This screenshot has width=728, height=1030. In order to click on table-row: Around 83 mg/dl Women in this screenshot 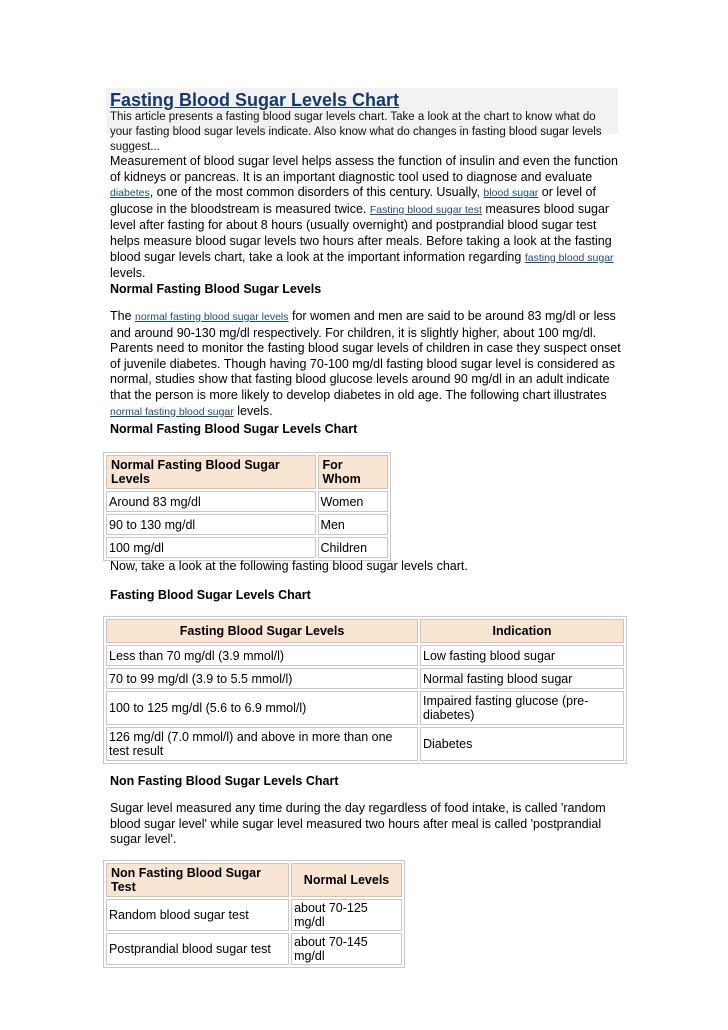, I will do `click(247, 501)`.